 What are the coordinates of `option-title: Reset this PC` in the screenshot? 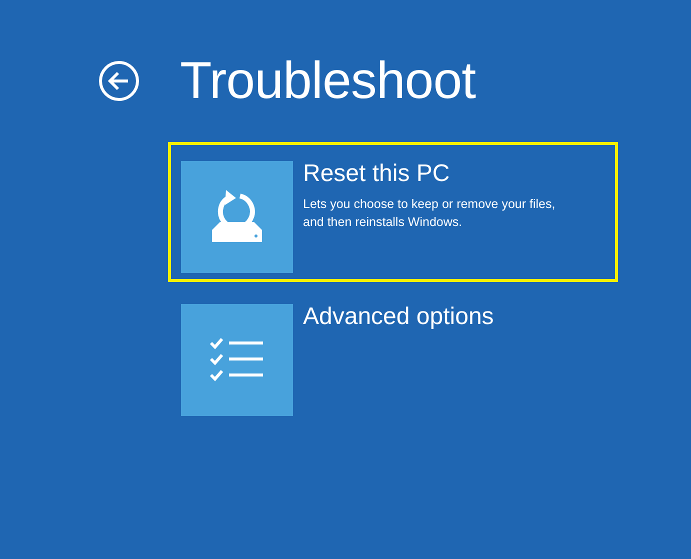 It's located at (377, 174).